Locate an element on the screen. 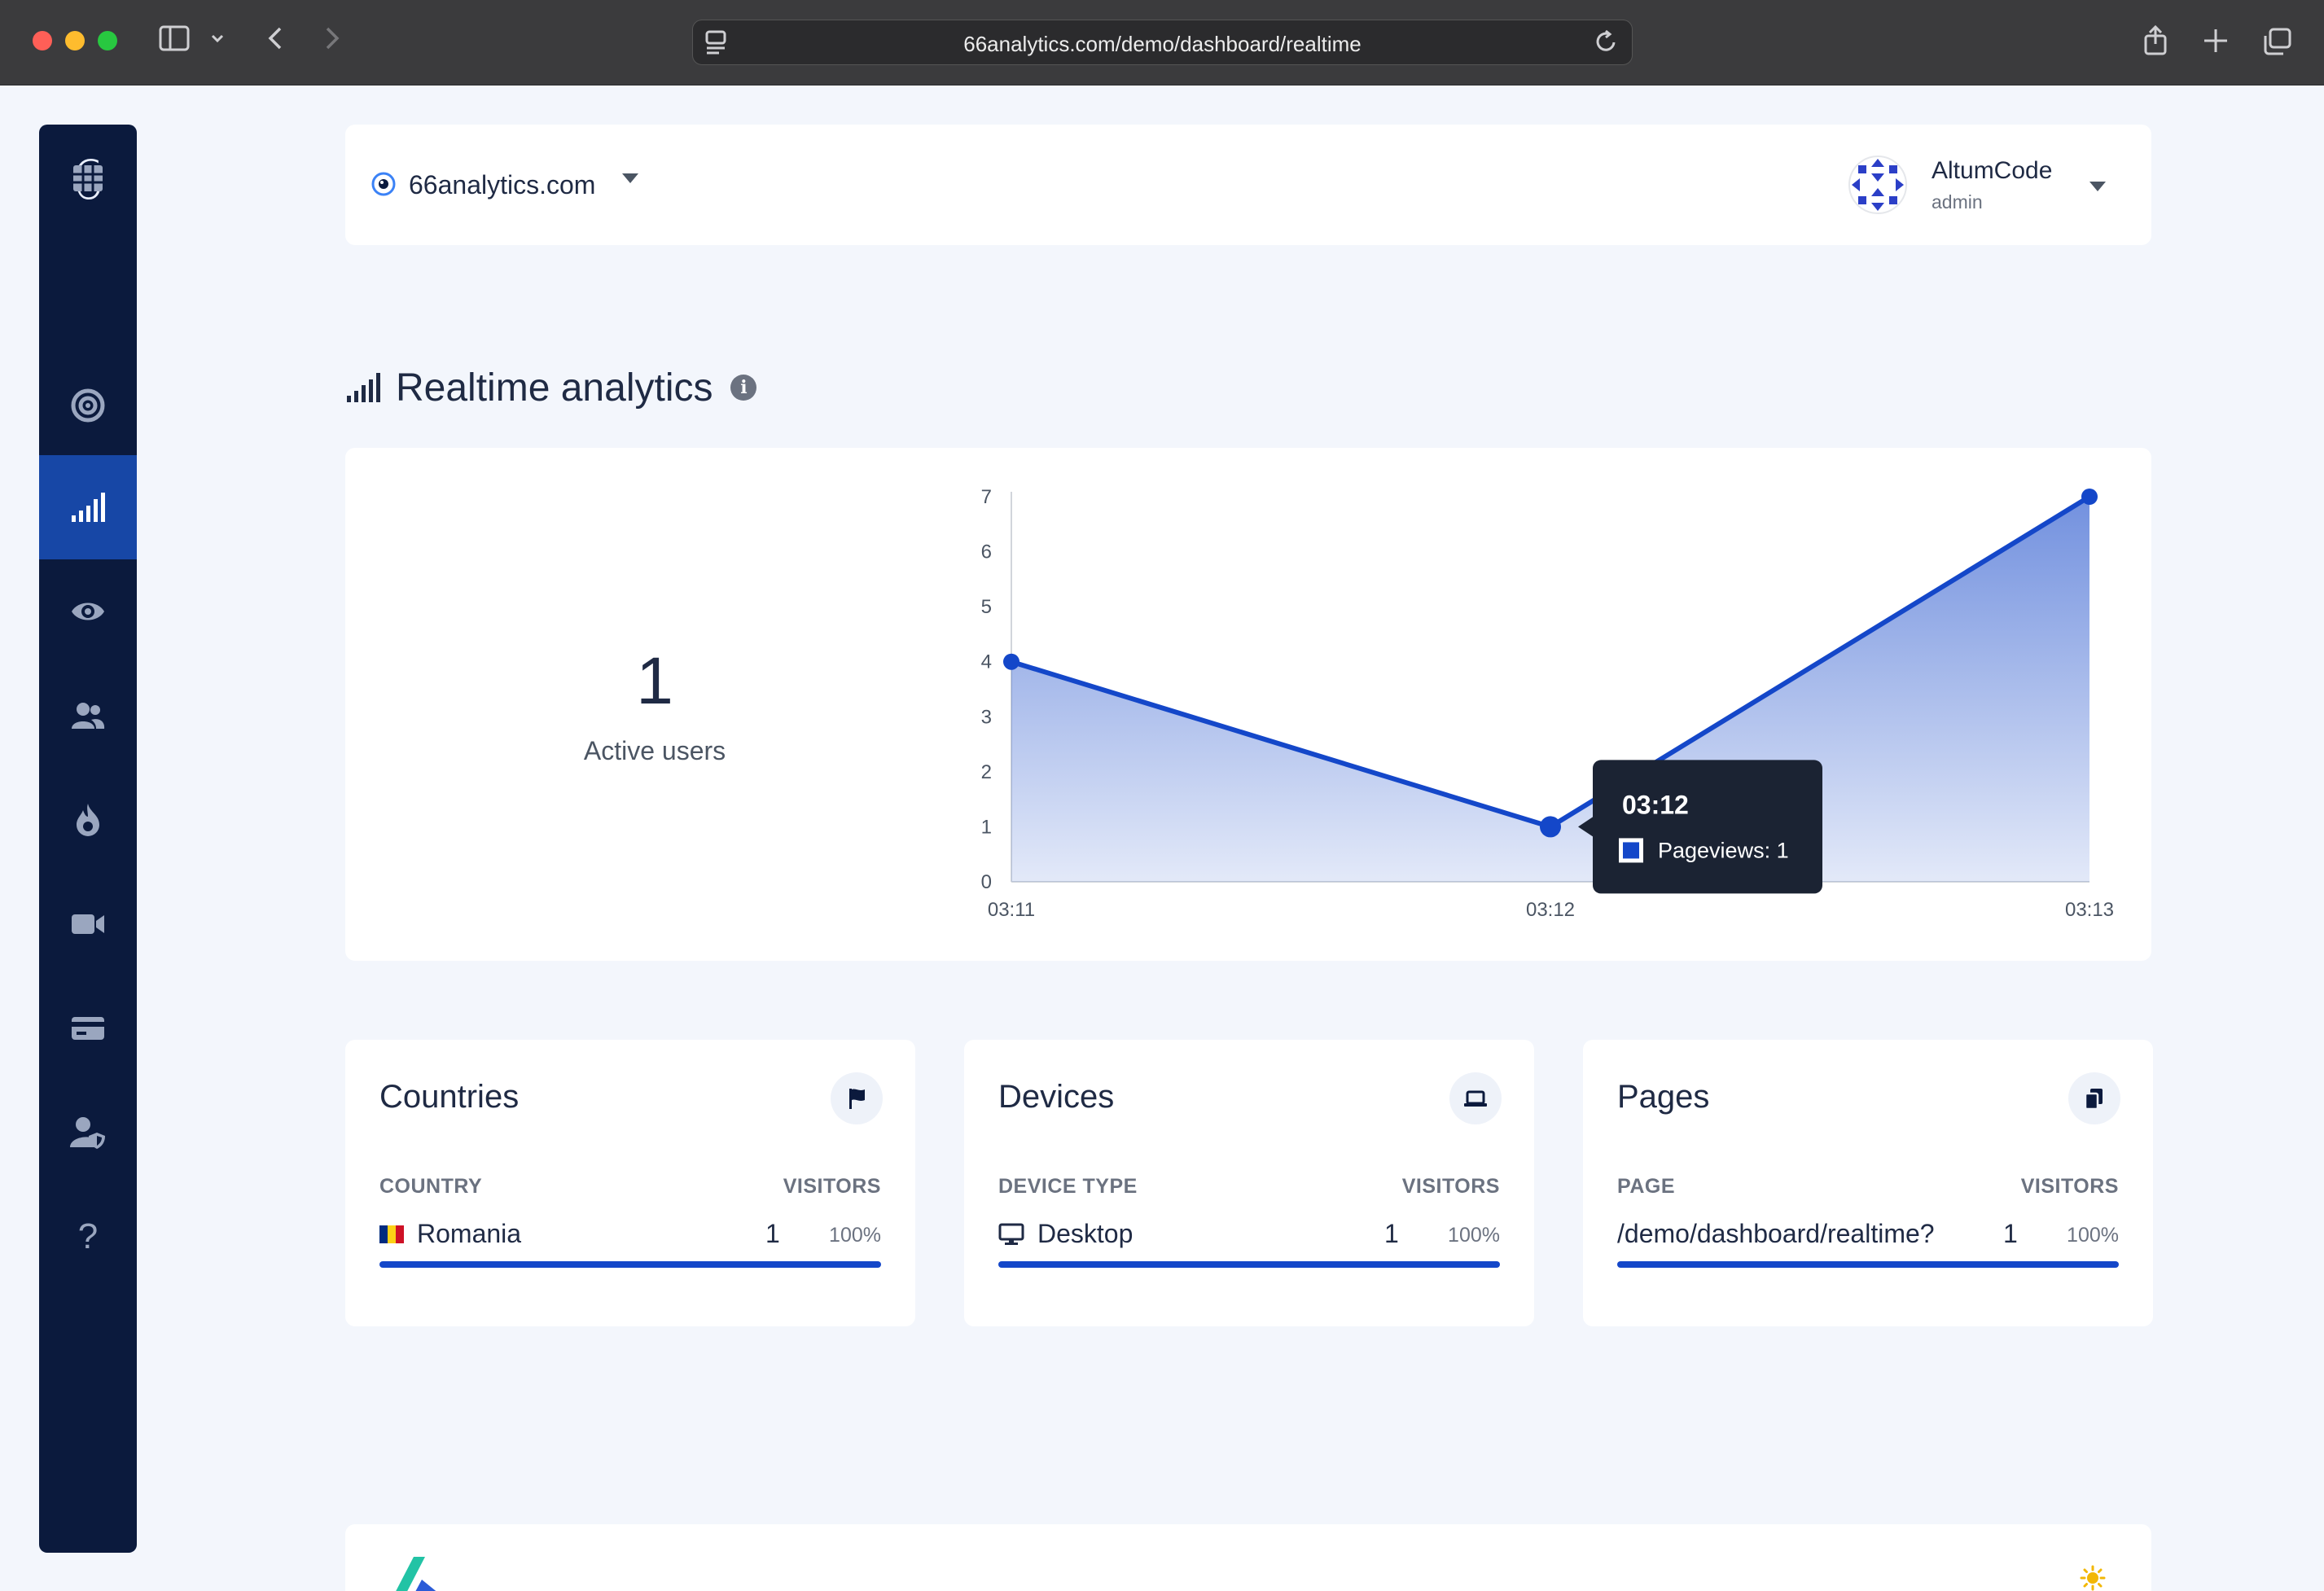 Image resolution: width=2324 pixels, height=1591 pixels. x-tick-label: 03:12 is located at coordinates (1550, 910).